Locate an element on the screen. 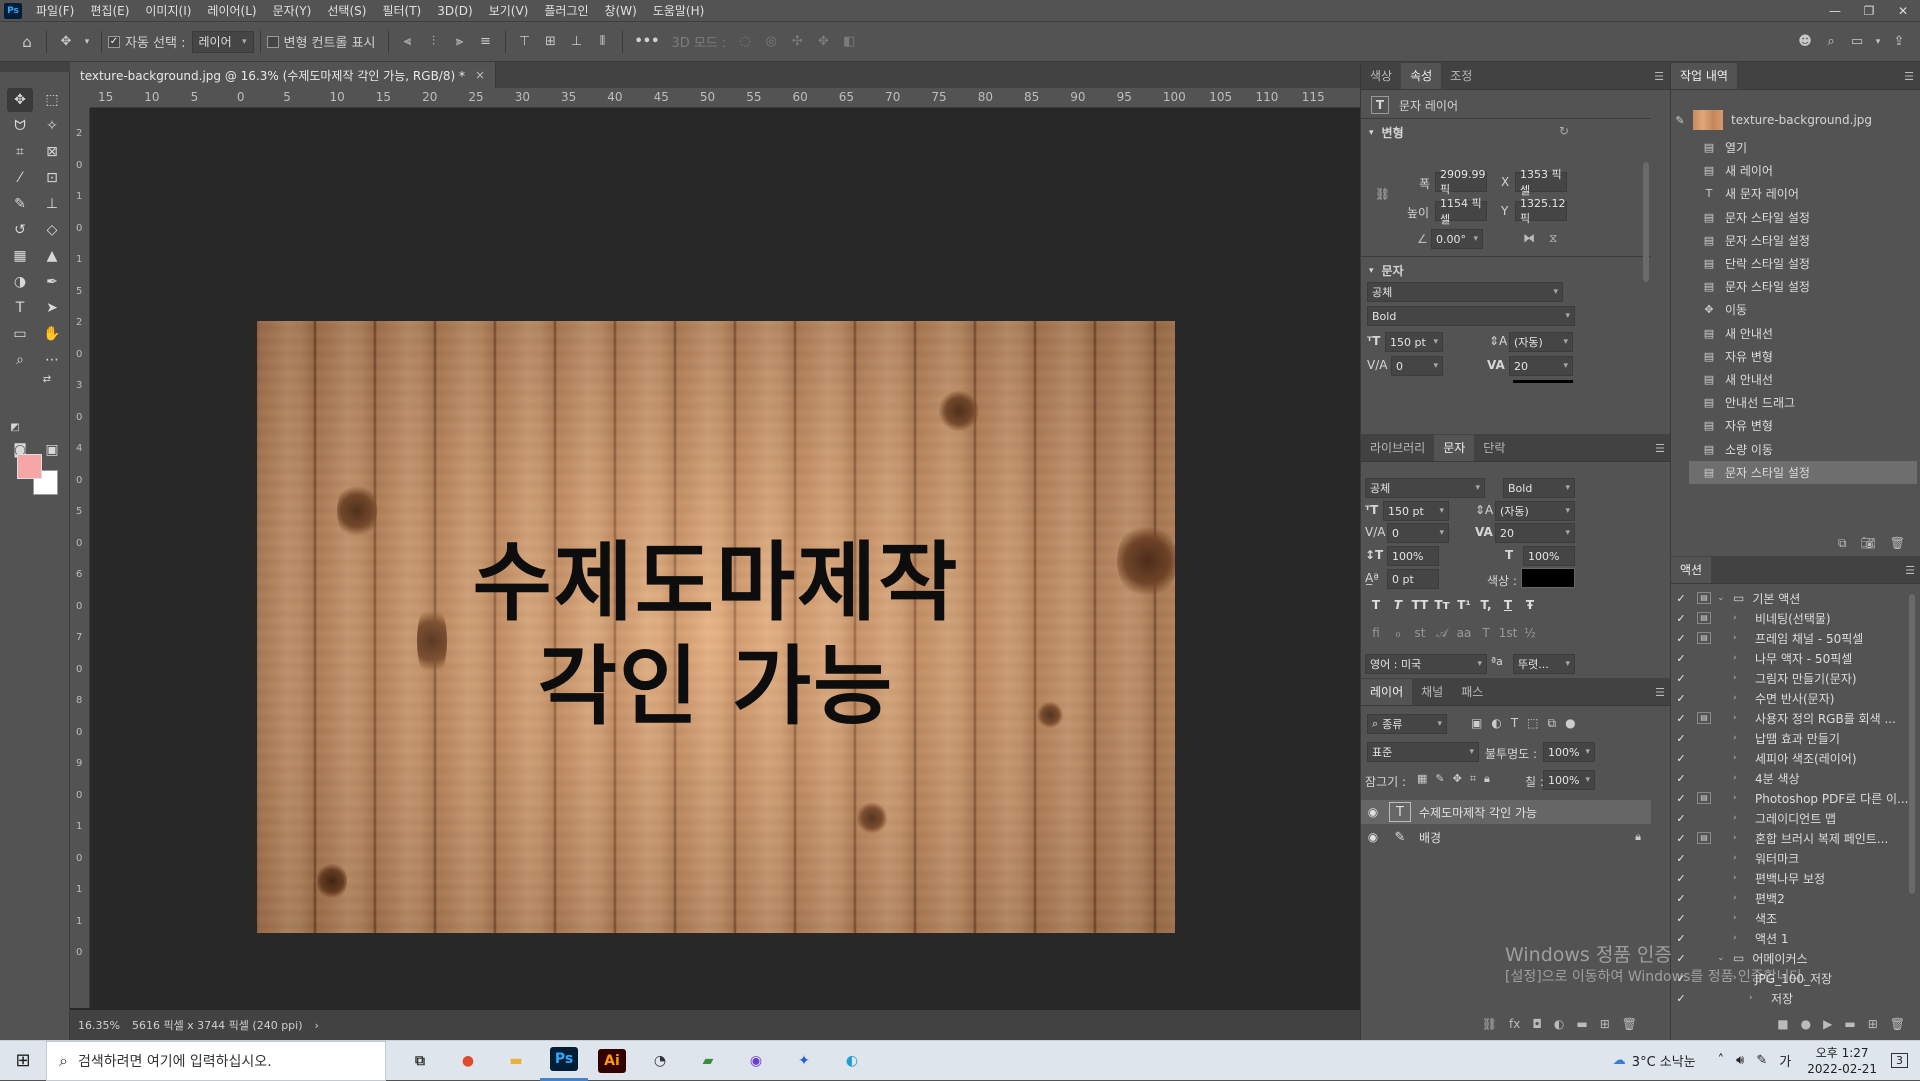 This screenshot has width=1920, height=1081. prop-font-size: 150 pt ▾ is located at coordinates (1414, 342).